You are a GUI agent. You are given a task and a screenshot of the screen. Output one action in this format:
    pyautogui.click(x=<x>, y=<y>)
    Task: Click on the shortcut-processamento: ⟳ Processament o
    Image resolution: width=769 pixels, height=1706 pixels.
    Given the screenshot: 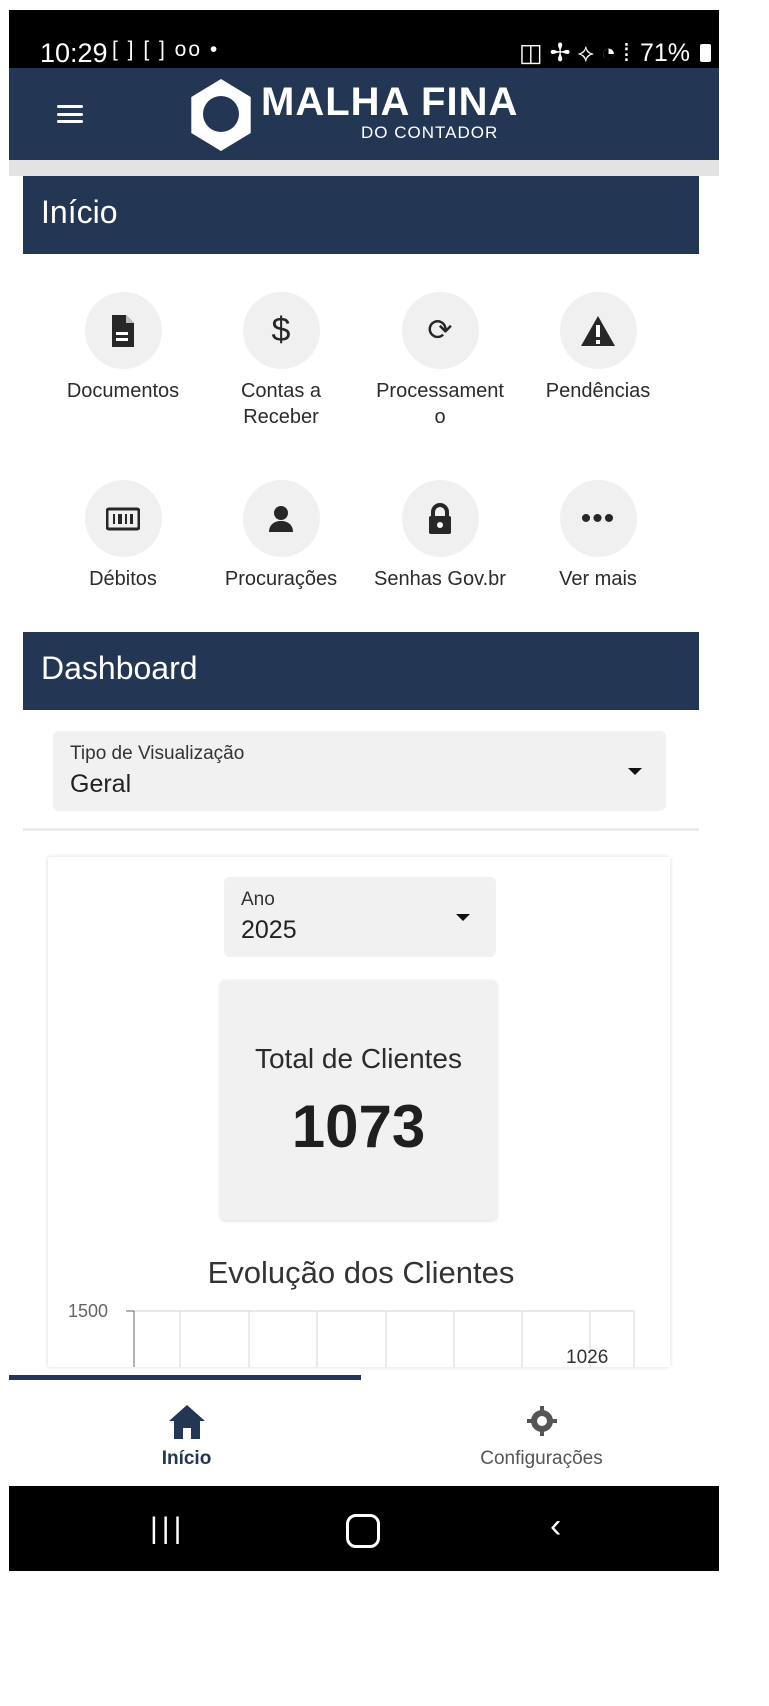 What is the action you would take?
    pyautogui.click(x=440, y=361)
    